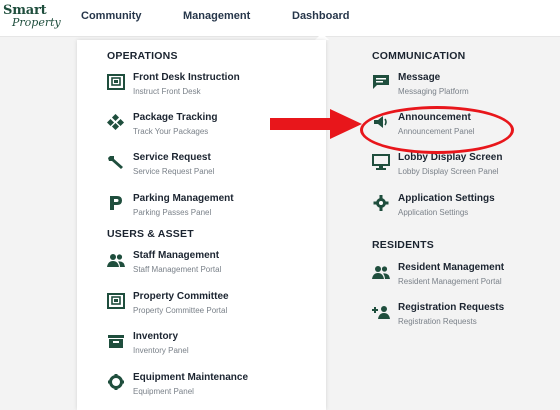 The image size is (560, 410). What do you see at coordinates (116, 162) in the screenshot?
I see `wrench-icon` at bounding box center [116, 162].